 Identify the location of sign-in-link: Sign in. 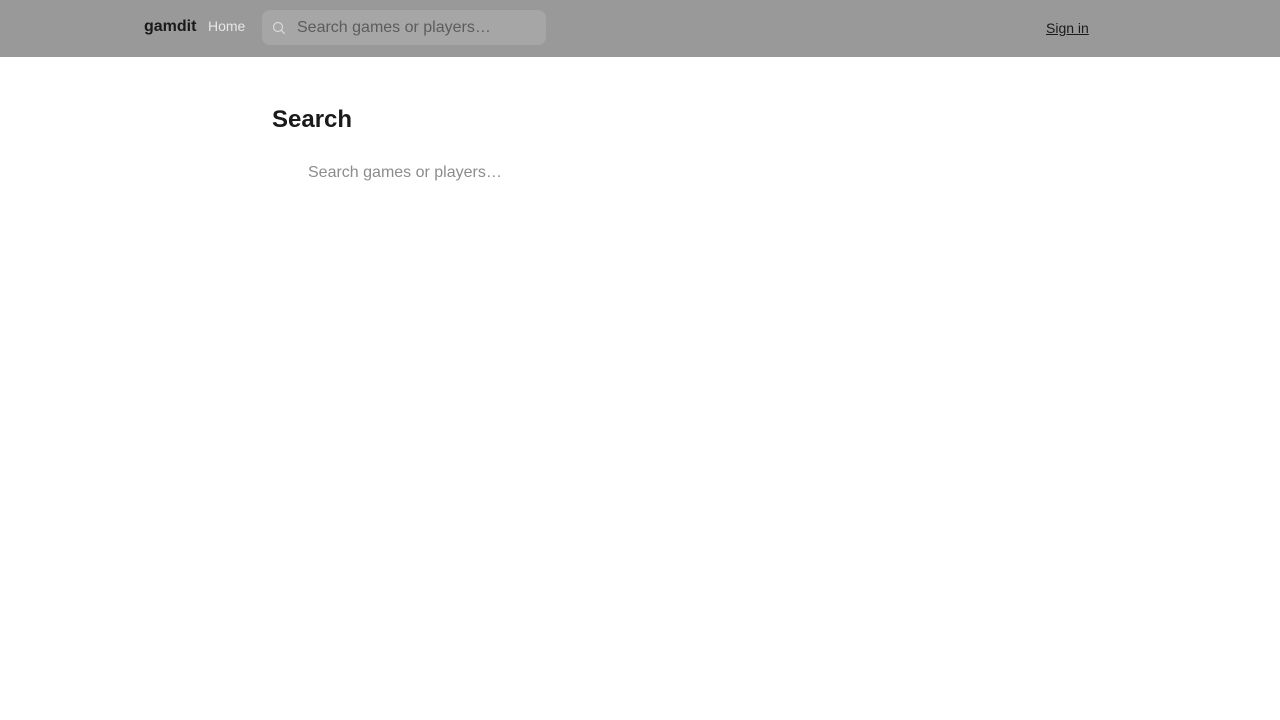
(1067, 28).